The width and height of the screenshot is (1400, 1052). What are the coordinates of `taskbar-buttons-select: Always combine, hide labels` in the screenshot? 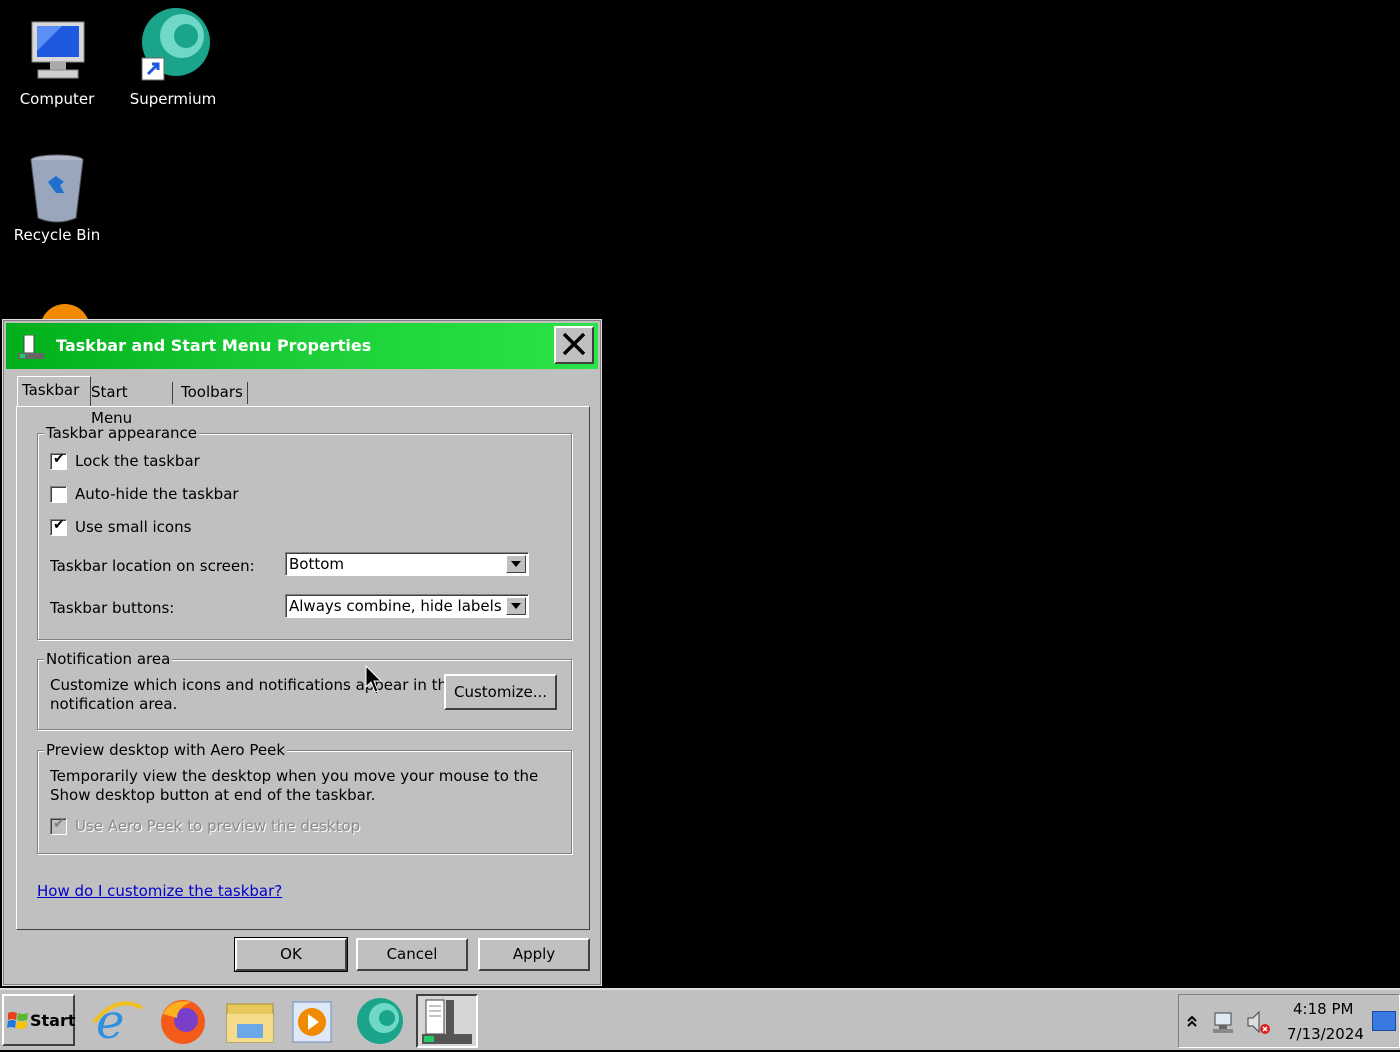 It's located at (407, 606).